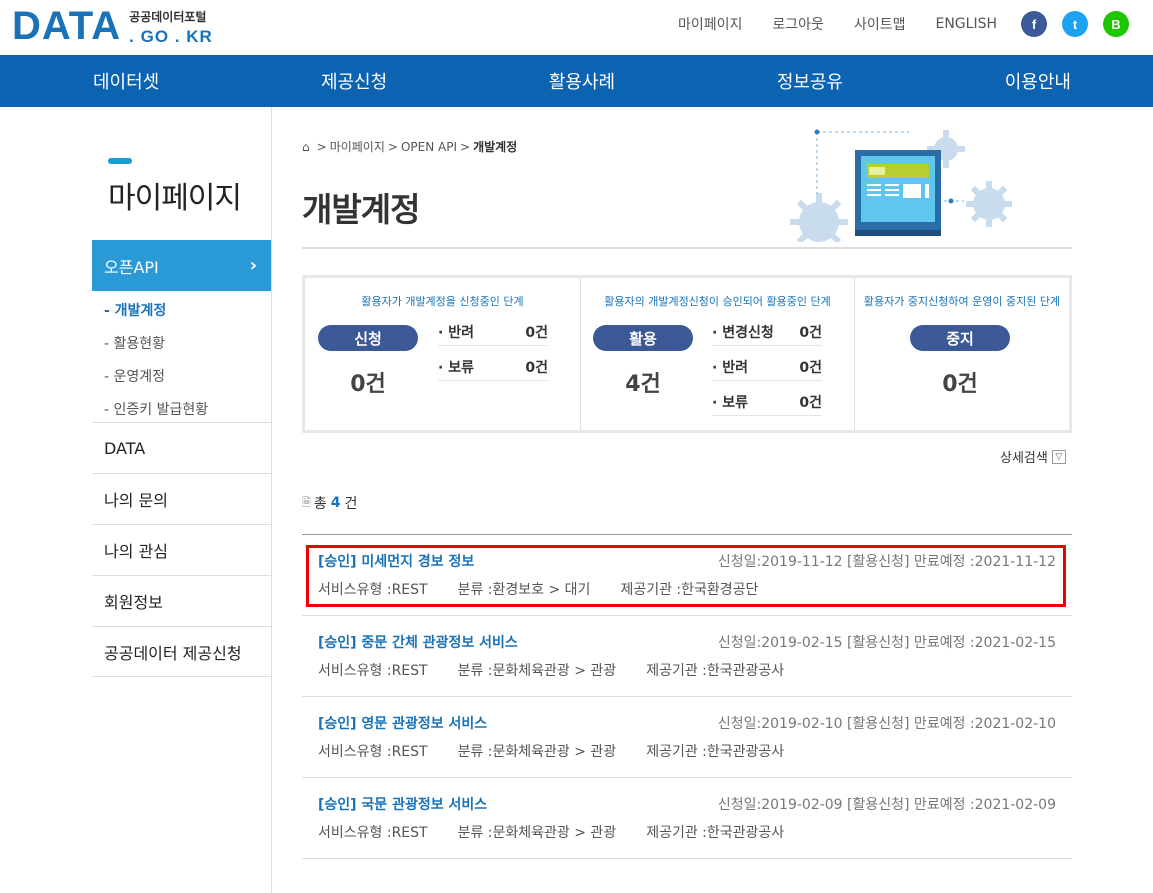  Describe the element at coordinates (320, 504) in the screenshot. I see `total-prefix: 총` at that location.